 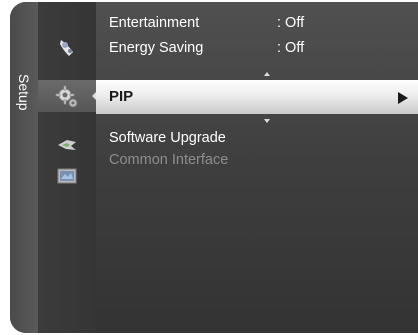 What do you see at coordinates (167, 138) in the screenshot?
I see `menu-item-label: Software Upgrade` at bounding box center [167, 138].